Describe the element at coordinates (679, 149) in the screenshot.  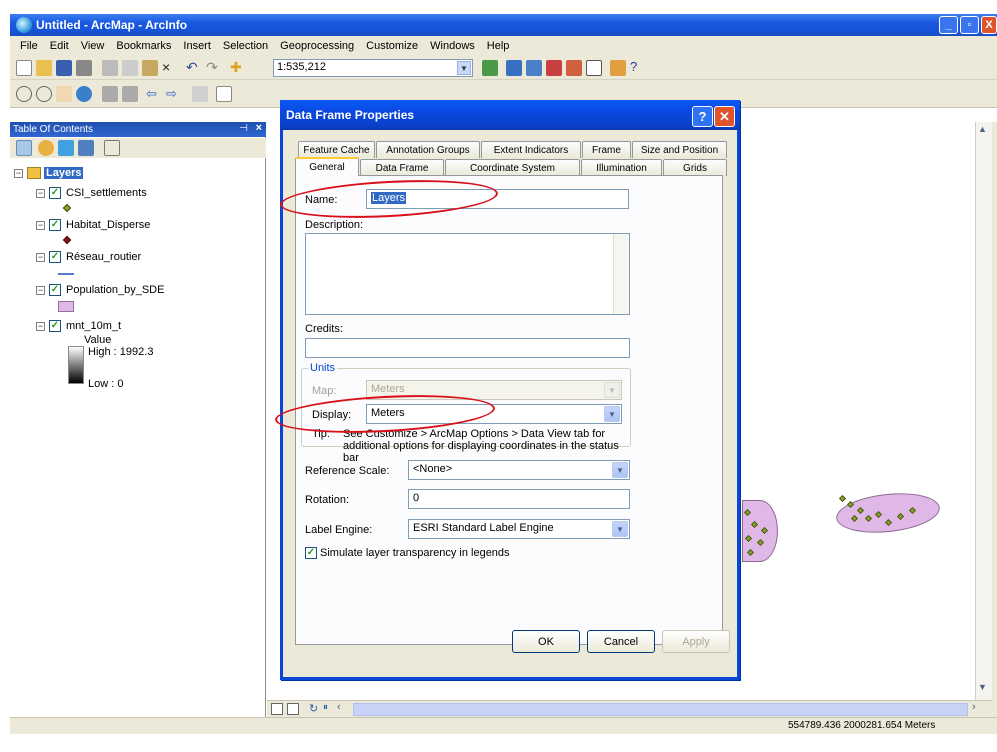
I see `tab-size-and-position: Size and Position` at that location.